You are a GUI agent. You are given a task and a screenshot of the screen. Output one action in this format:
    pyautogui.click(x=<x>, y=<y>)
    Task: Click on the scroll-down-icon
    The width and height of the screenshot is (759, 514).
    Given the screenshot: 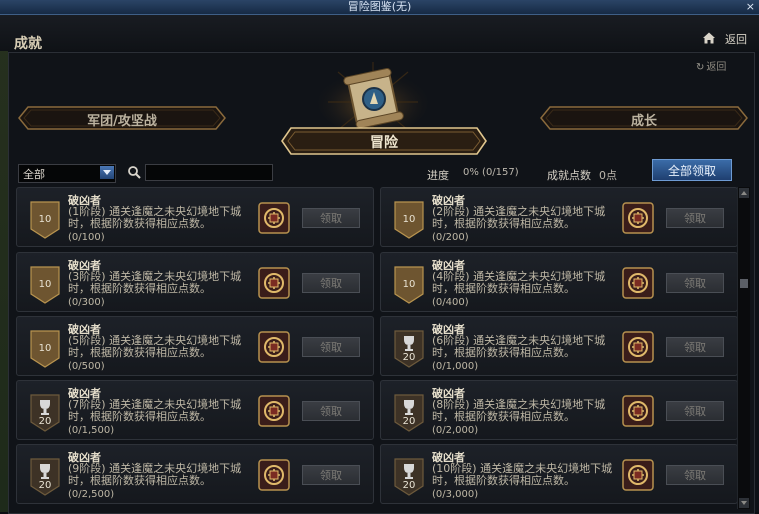 What is the action you would take?
    pyautogui.click(x=744, y=503)
    